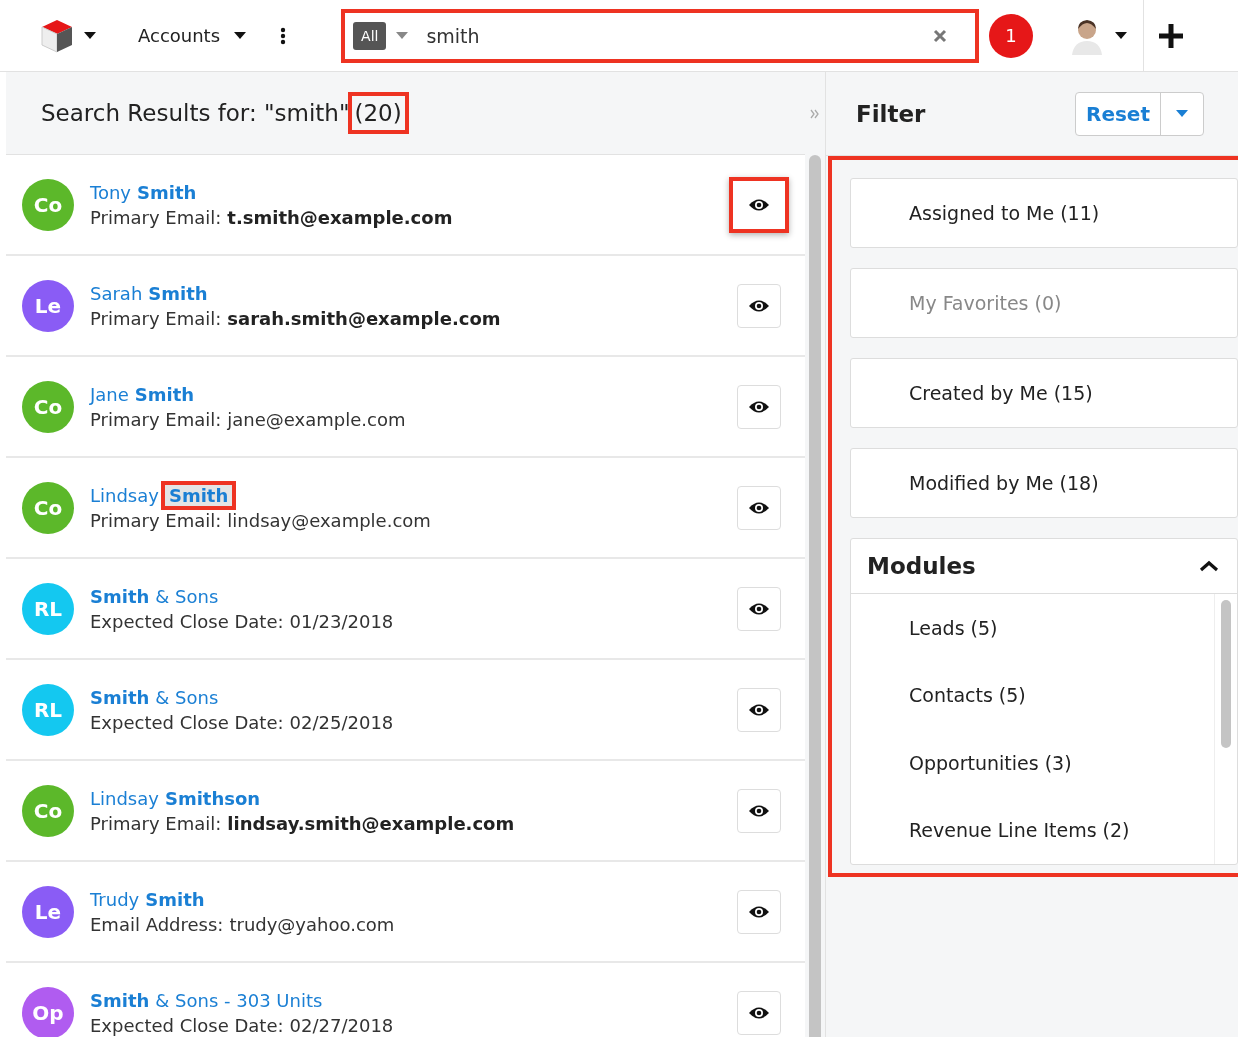 This screenshot has width=1238, height=1037. Describe the element at coordinates (48, 1011) in the screenshot. I see `module-avatar: Op` at that location.